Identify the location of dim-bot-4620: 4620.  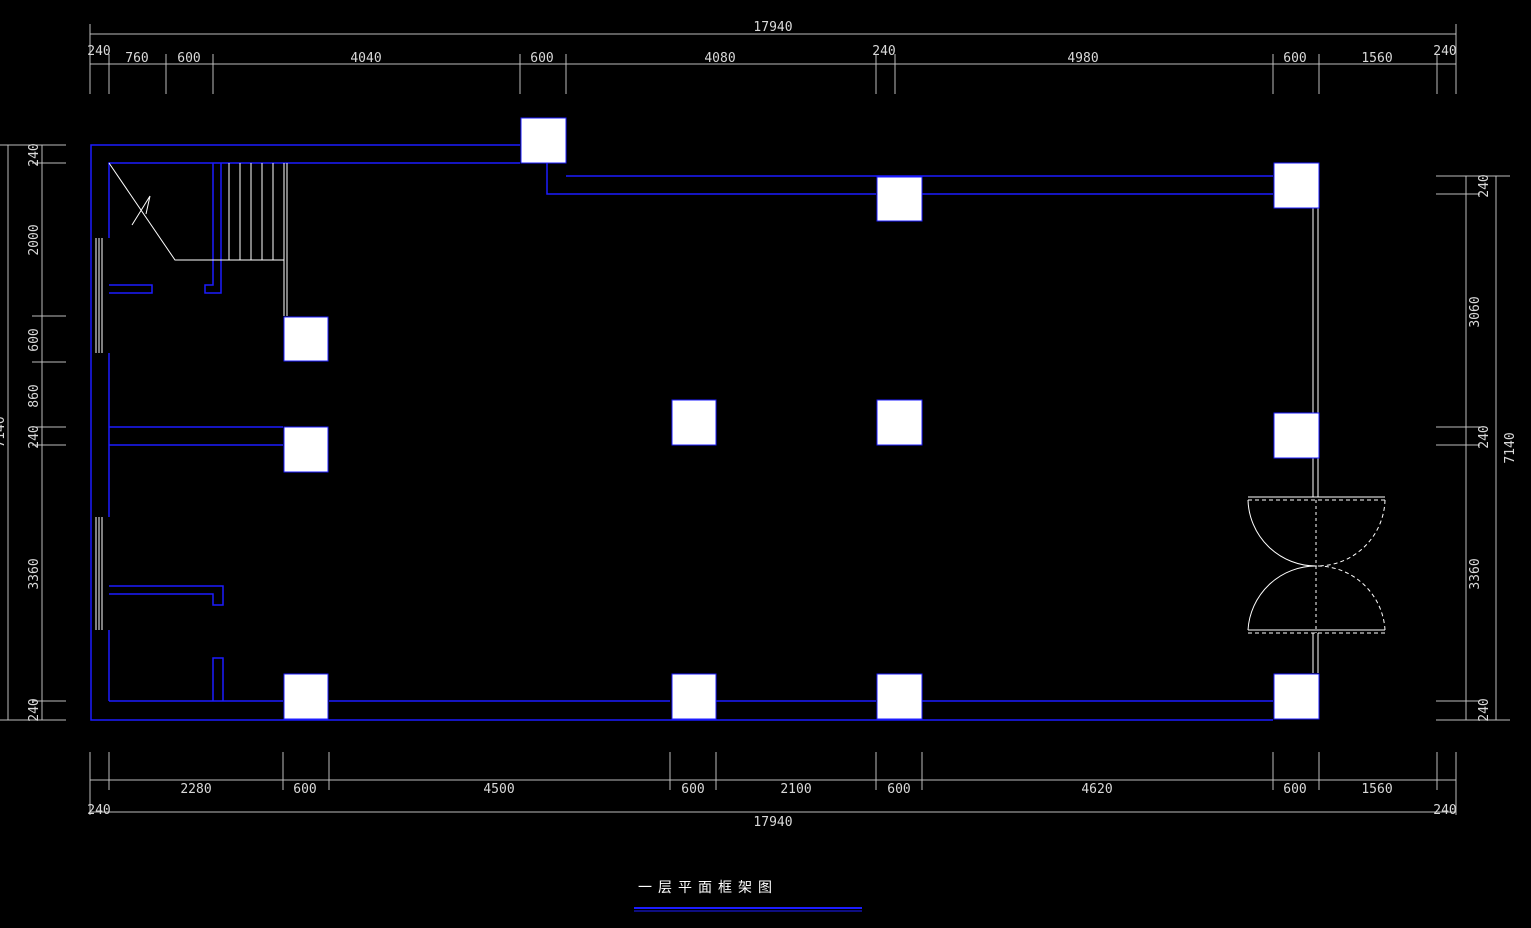
(1096, 789).